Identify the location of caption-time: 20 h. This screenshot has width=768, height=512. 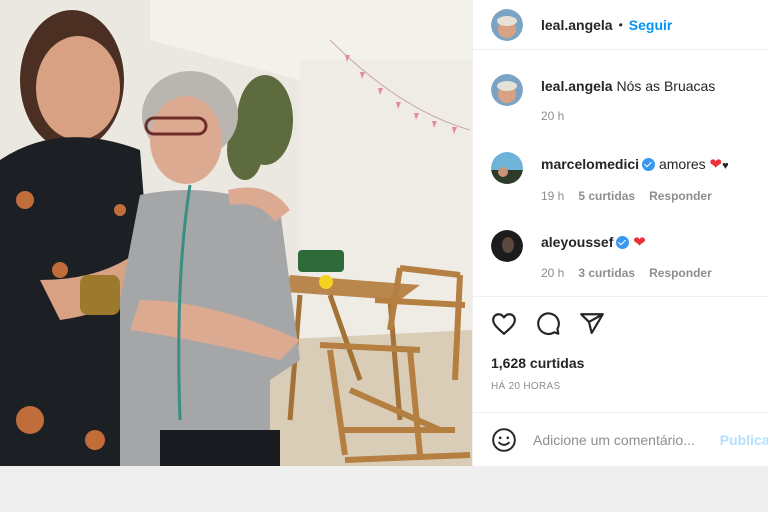
(553, 116).